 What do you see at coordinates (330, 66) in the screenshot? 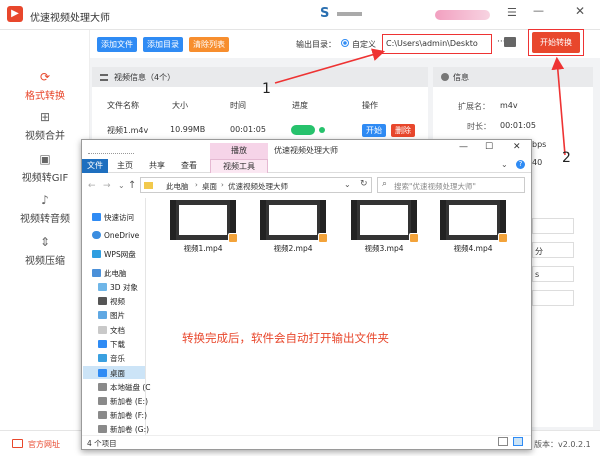
I see `arrow-to-output-path` at bounding box center [330, 66].